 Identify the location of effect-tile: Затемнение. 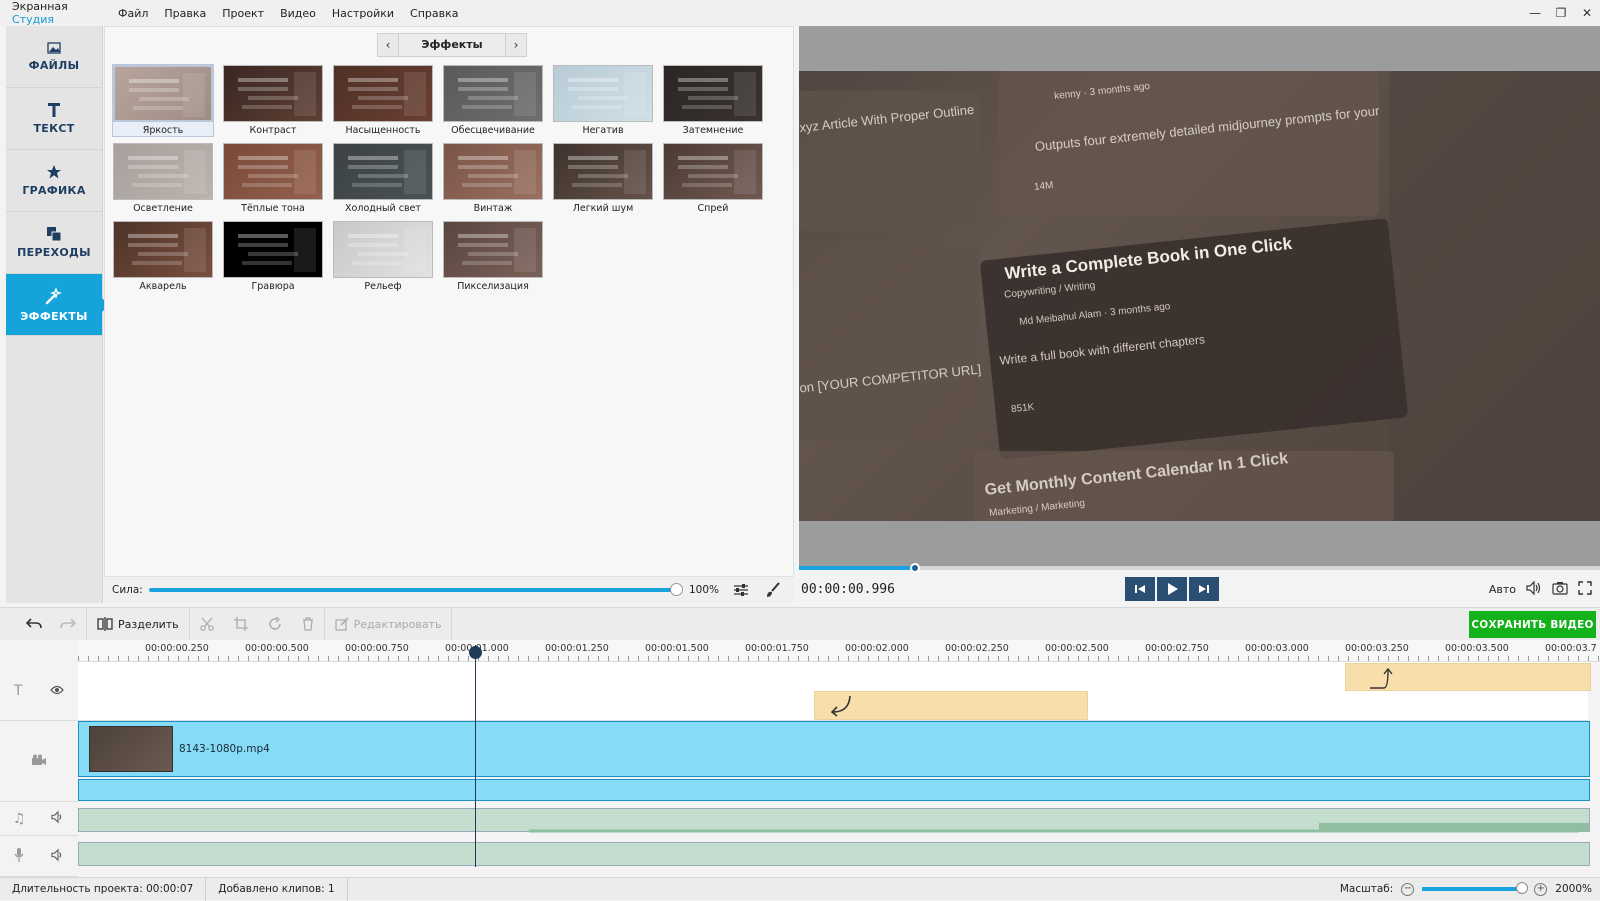
(713, 100).